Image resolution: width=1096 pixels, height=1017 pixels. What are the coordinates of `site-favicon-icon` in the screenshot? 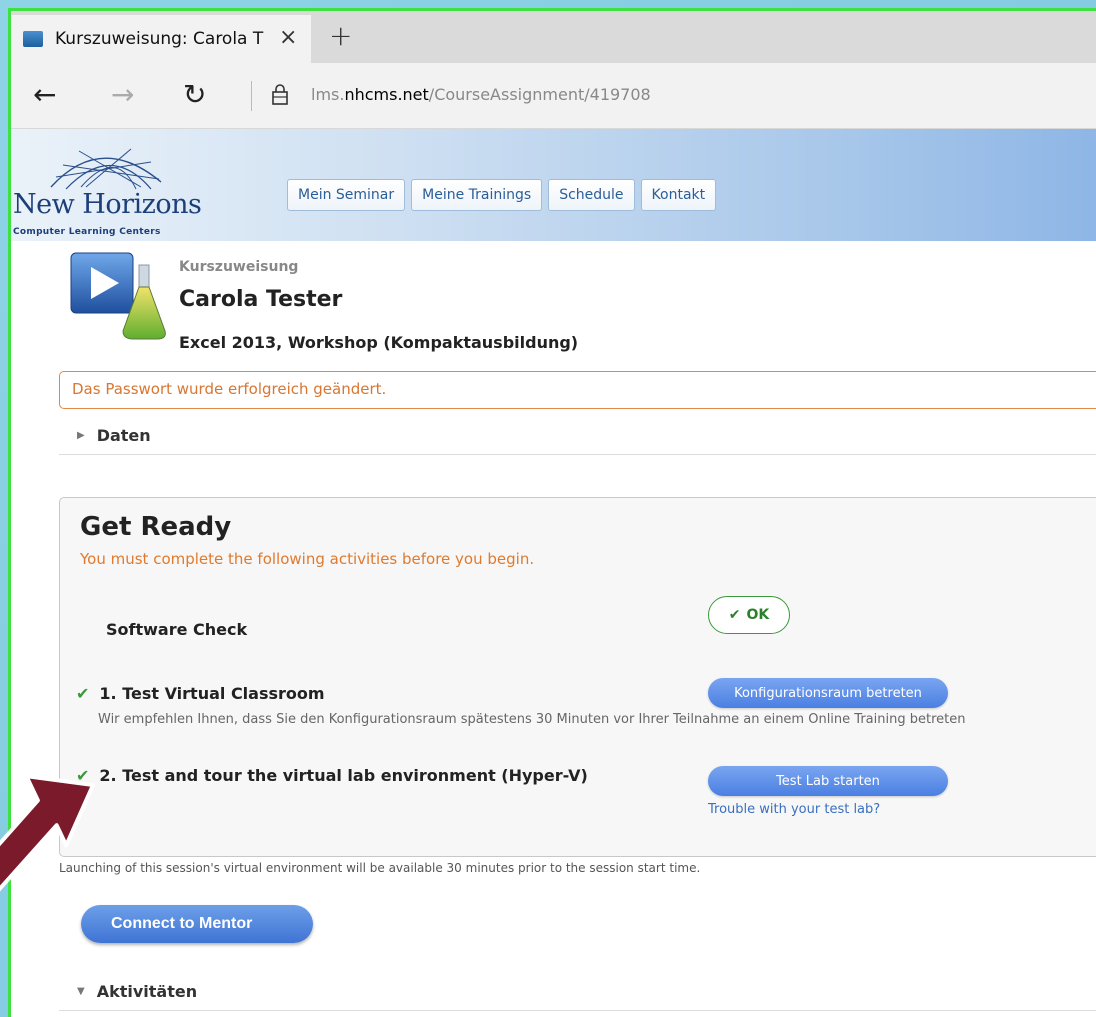 It's located at (33, 39).